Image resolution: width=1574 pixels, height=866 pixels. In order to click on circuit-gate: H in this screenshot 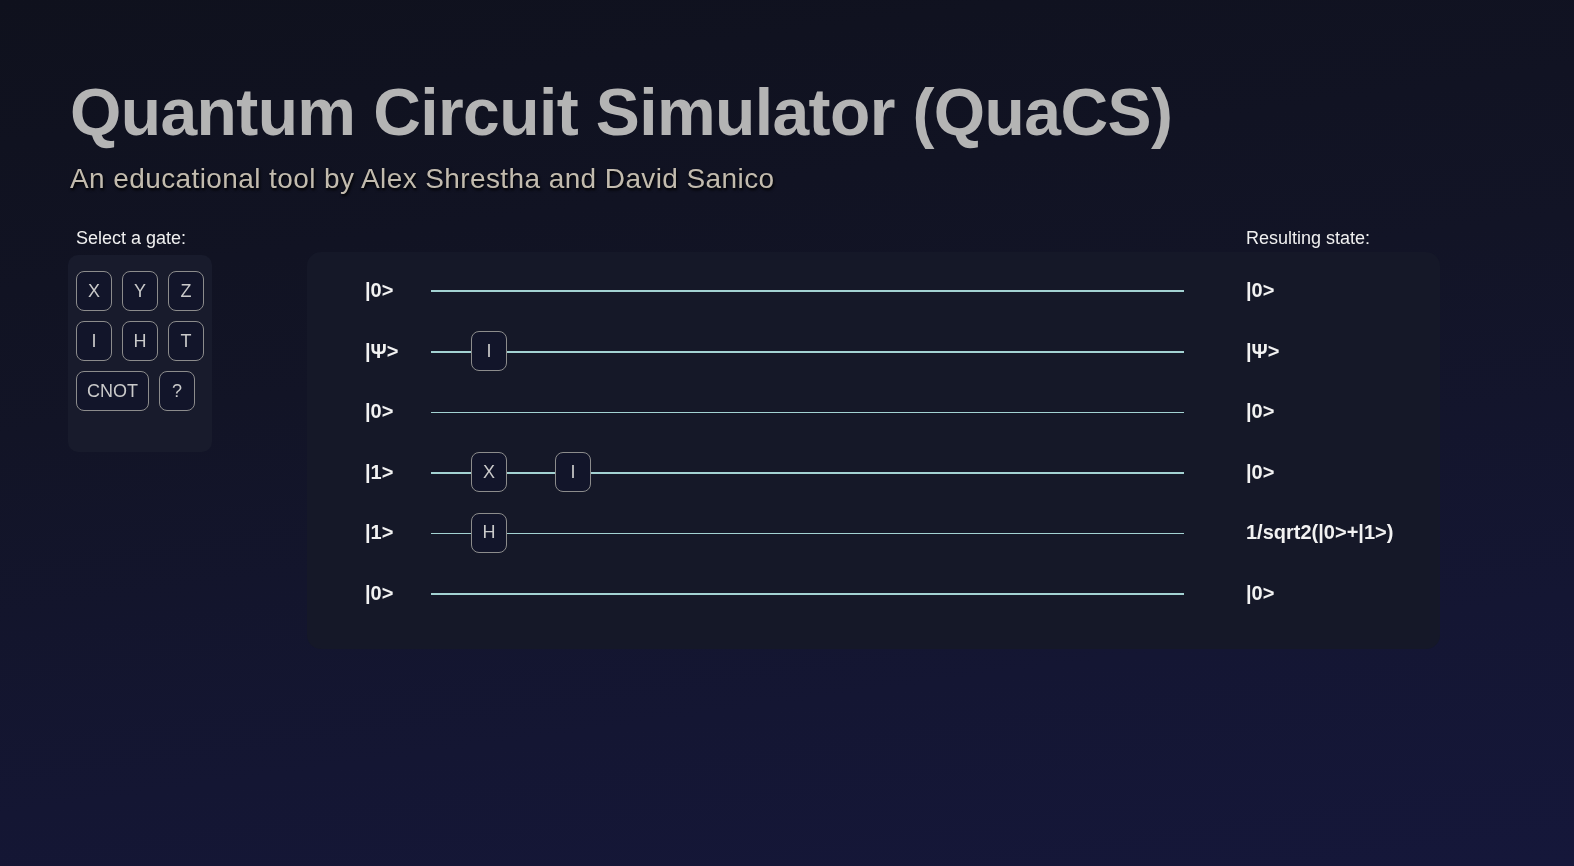, I will do `click(489, 532)`.